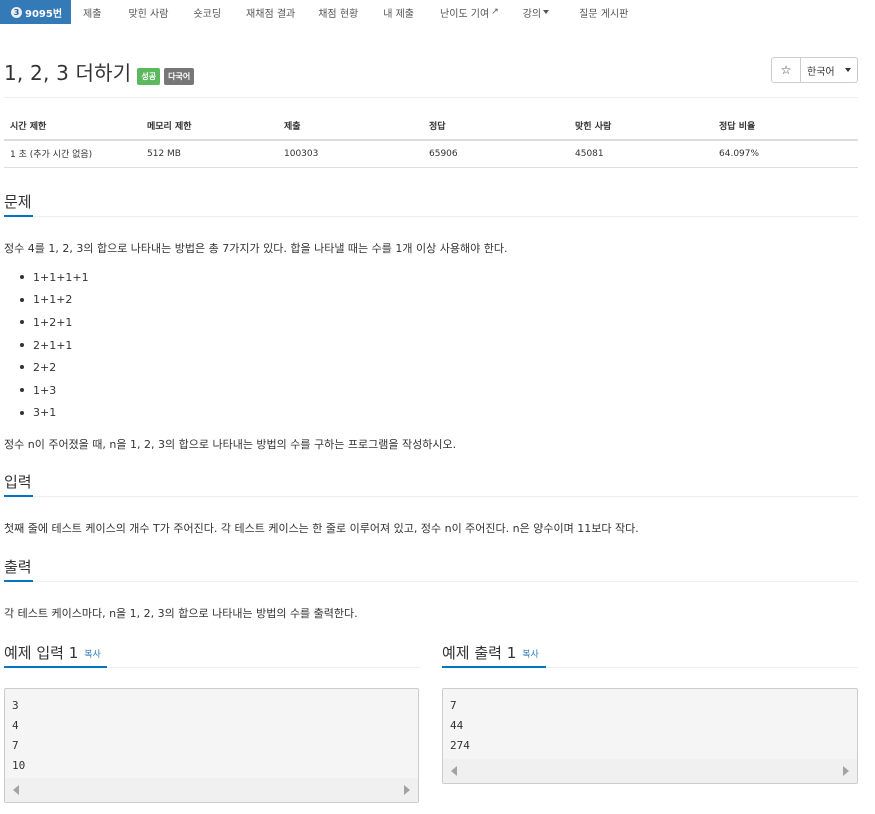  I want to click on sample-input-block: 3 4 7 10, so click(211, 745).